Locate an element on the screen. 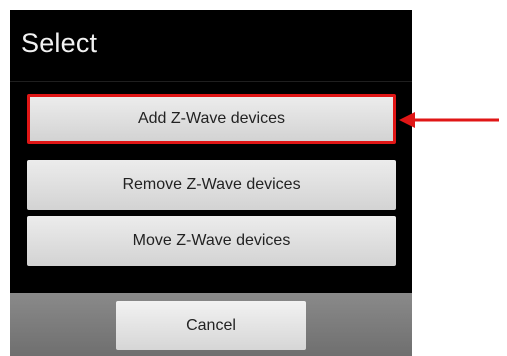 The height and width of the screenshot is (356, 507). dialog-title: Select is located at coordinates (59, 43).